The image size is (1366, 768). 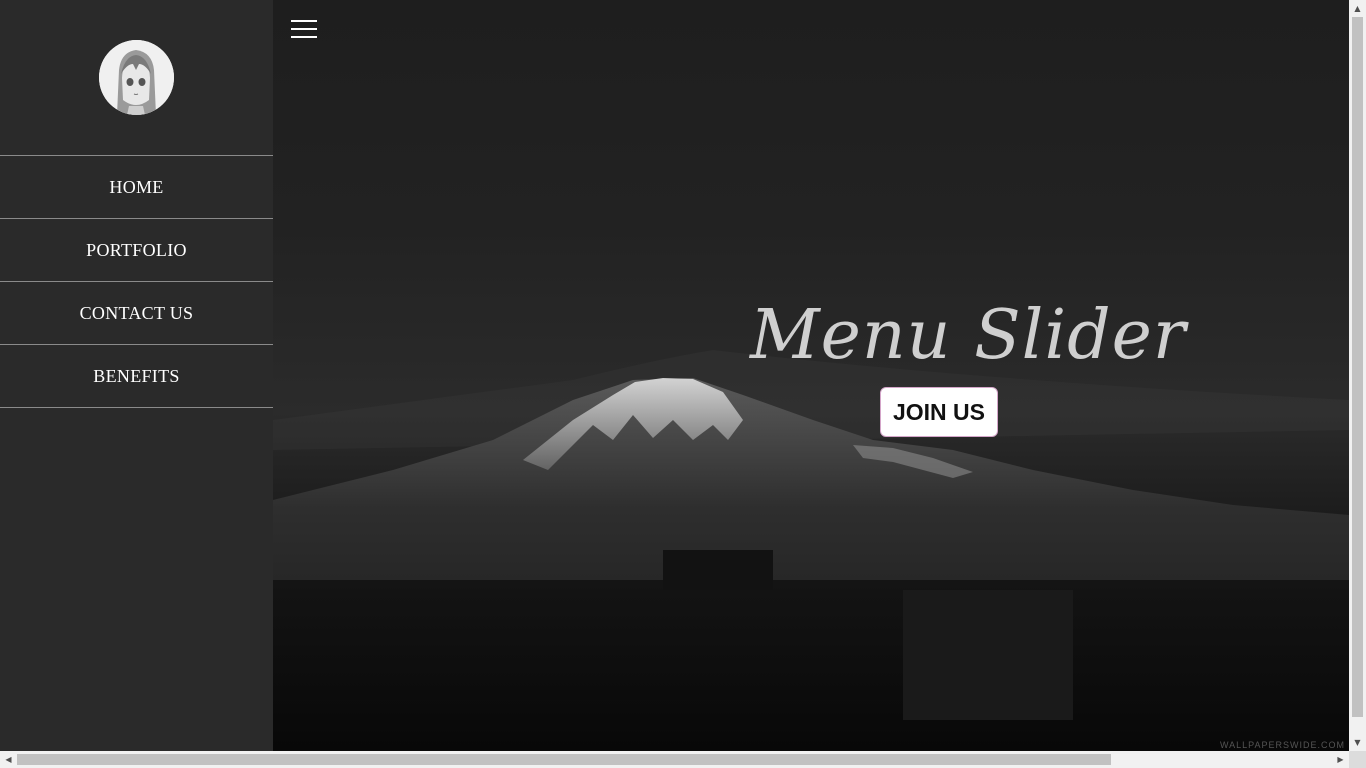 What do you see at coordinates (939, 412) in the screenshot?
I see `join-us-button: JOIN US` at bounding box center [939, 412].